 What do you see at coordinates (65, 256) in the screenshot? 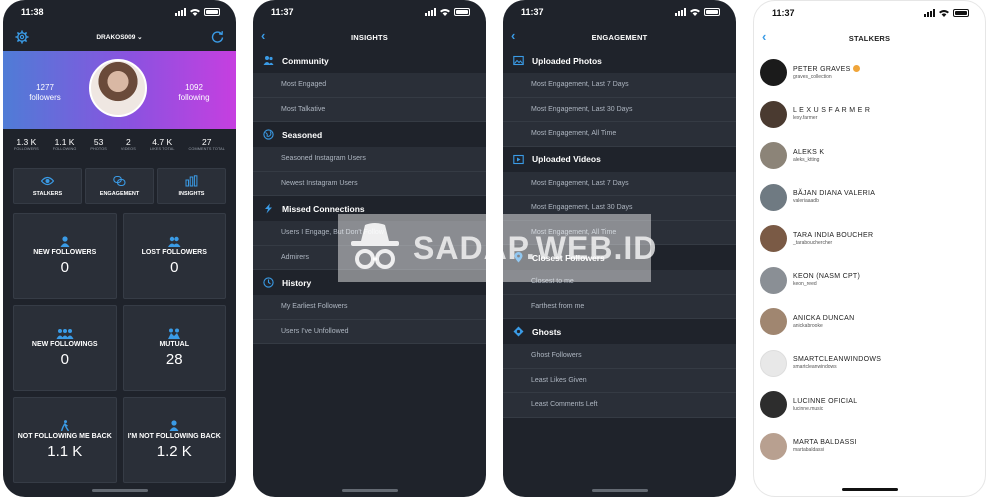
I see `card-new-followers: NEW FOLLOWERS 0` at bounding box center [65, 256].